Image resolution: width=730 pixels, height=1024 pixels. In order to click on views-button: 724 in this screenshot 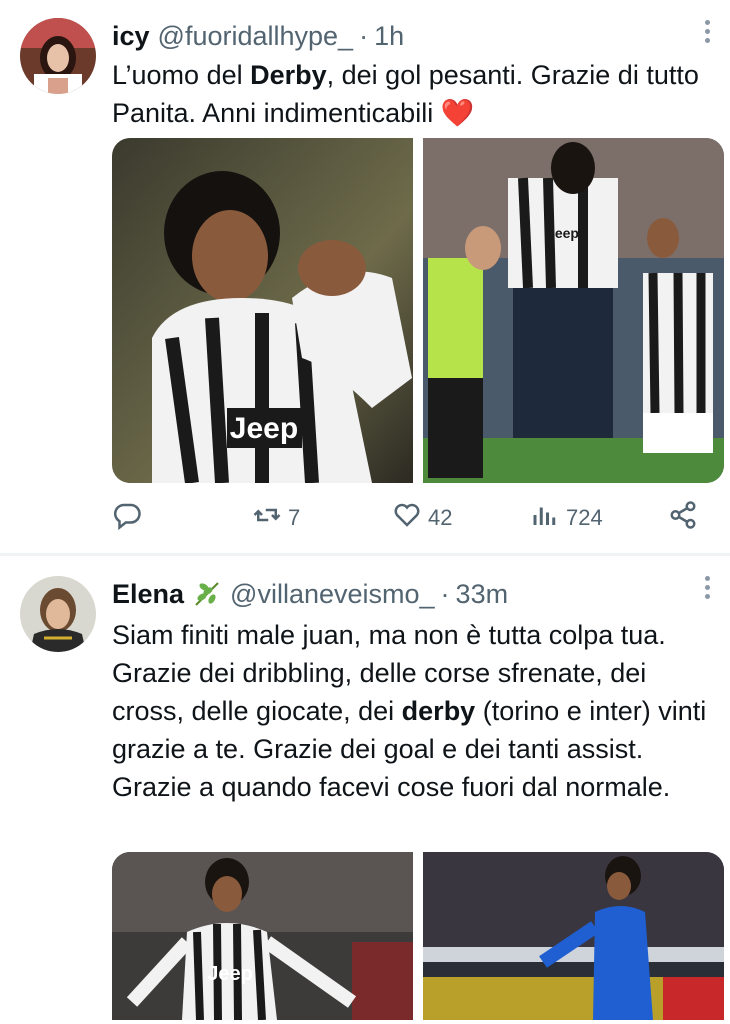, I will do `click(566, 518)`.